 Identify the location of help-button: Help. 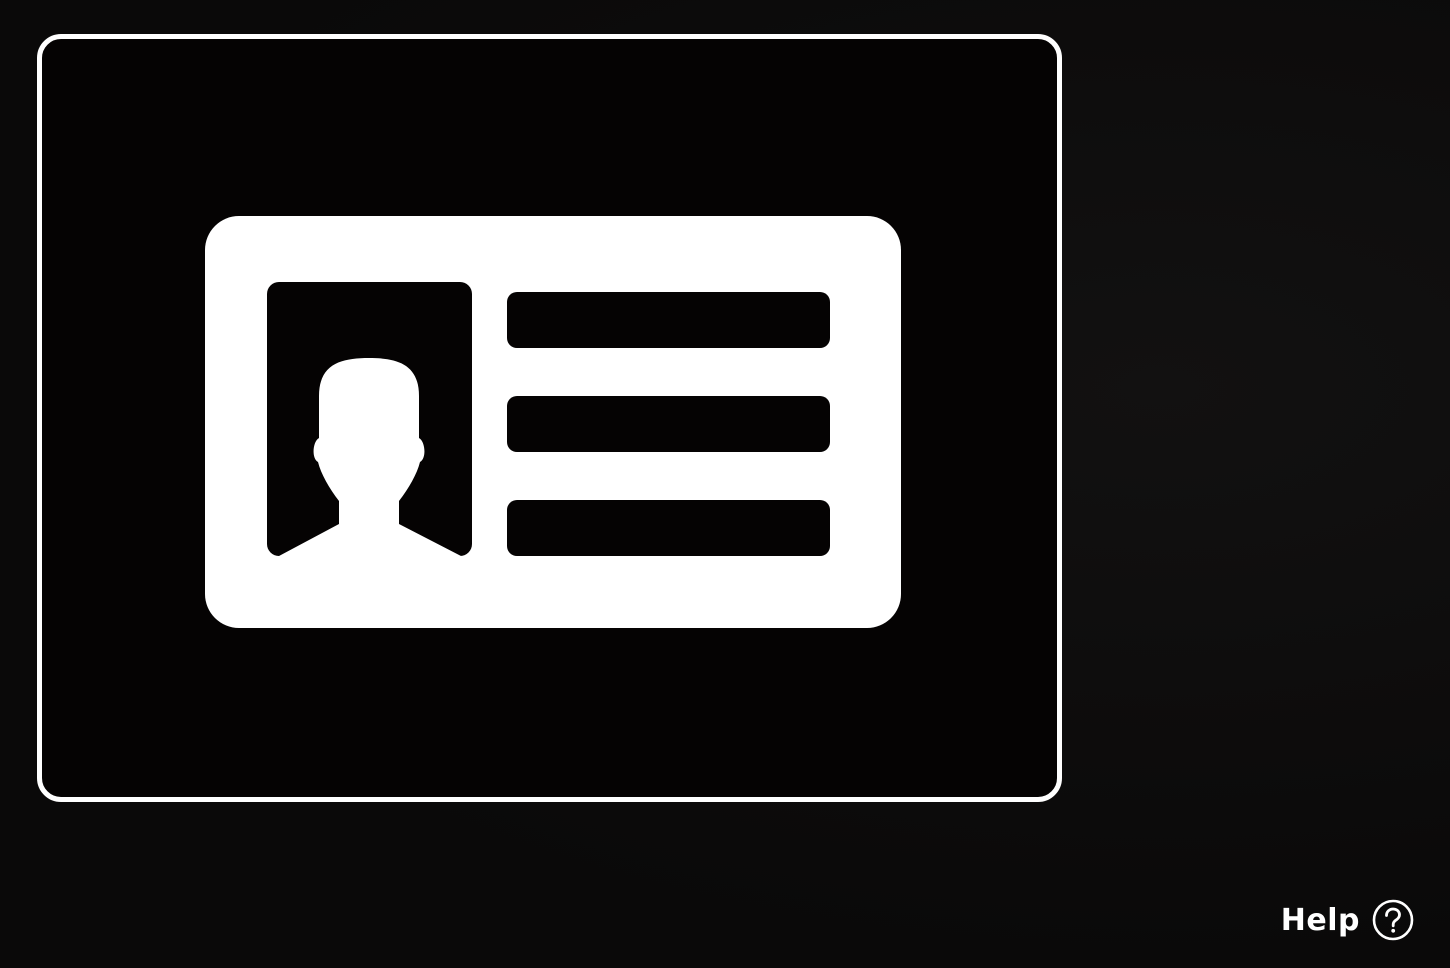
(1347, 920).